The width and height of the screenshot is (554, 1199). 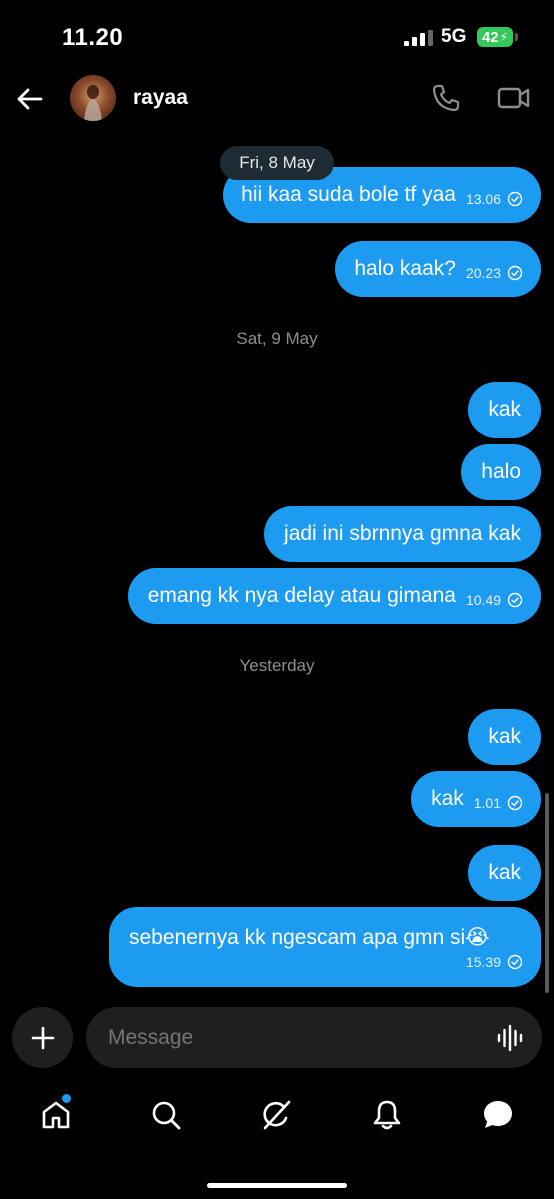 I want to click on message-text: emang kk nya delay atau gimana, so click(x=301, y=595).